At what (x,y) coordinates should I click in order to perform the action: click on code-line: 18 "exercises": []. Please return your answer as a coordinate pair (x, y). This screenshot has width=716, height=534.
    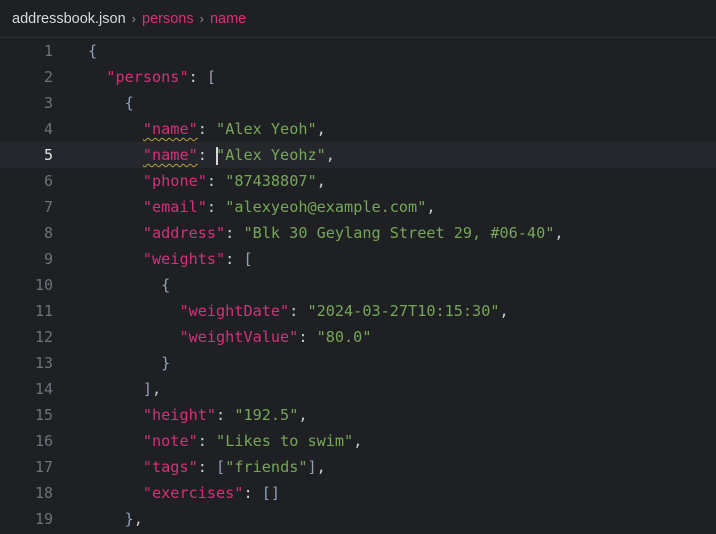
    Looking at the image, I should click on (358, 493).